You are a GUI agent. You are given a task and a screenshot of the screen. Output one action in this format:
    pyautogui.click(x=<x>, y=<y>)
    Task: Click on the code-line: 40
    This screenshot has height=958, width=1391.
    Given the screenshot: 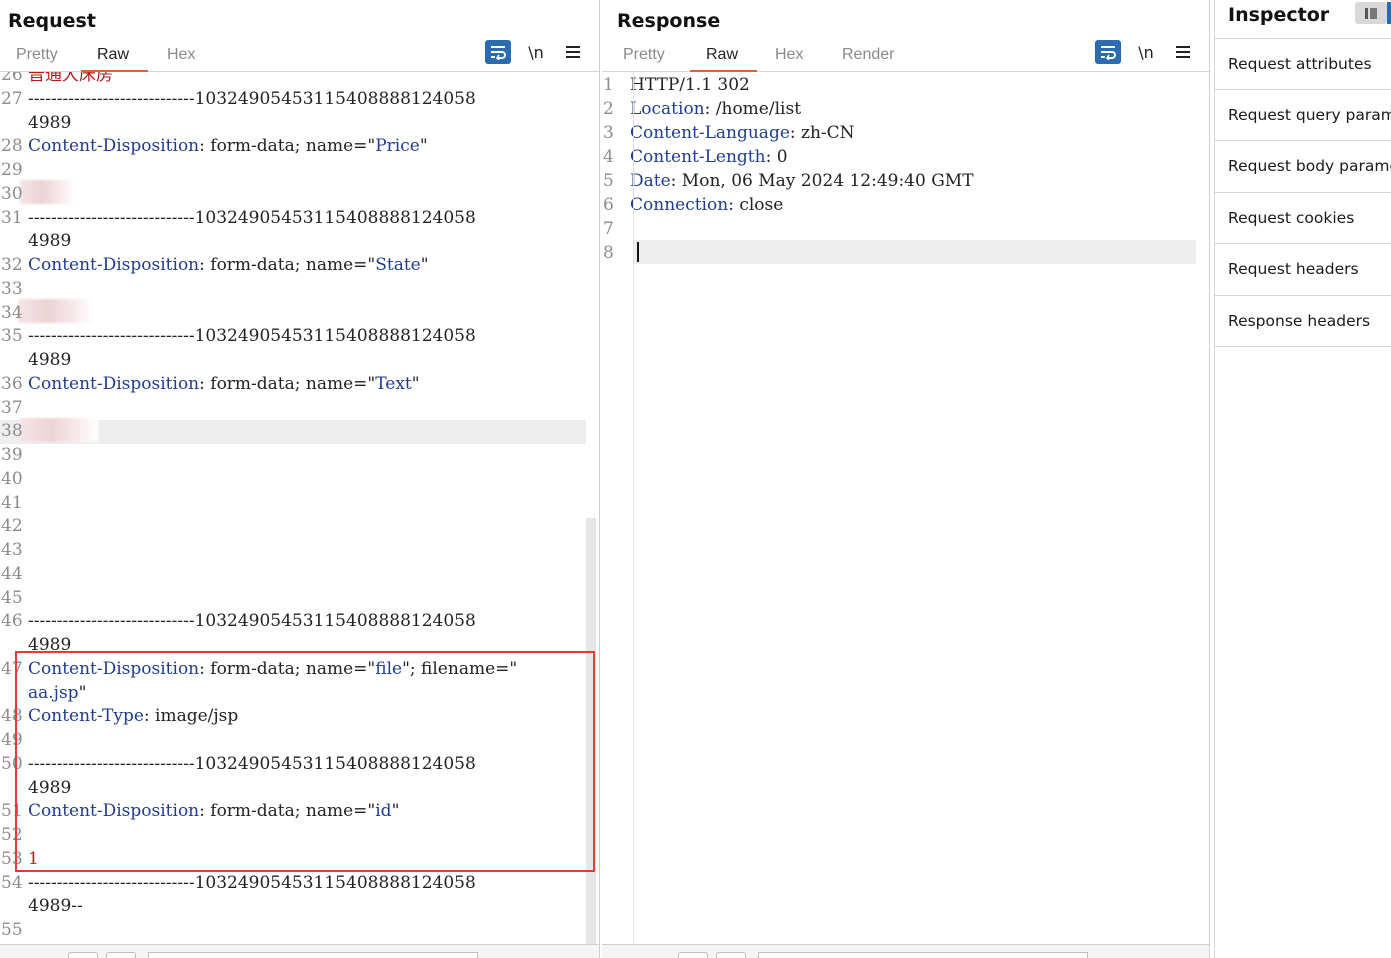 What is the action you would take?
    pyautogui.click(x=291, y=479)
    